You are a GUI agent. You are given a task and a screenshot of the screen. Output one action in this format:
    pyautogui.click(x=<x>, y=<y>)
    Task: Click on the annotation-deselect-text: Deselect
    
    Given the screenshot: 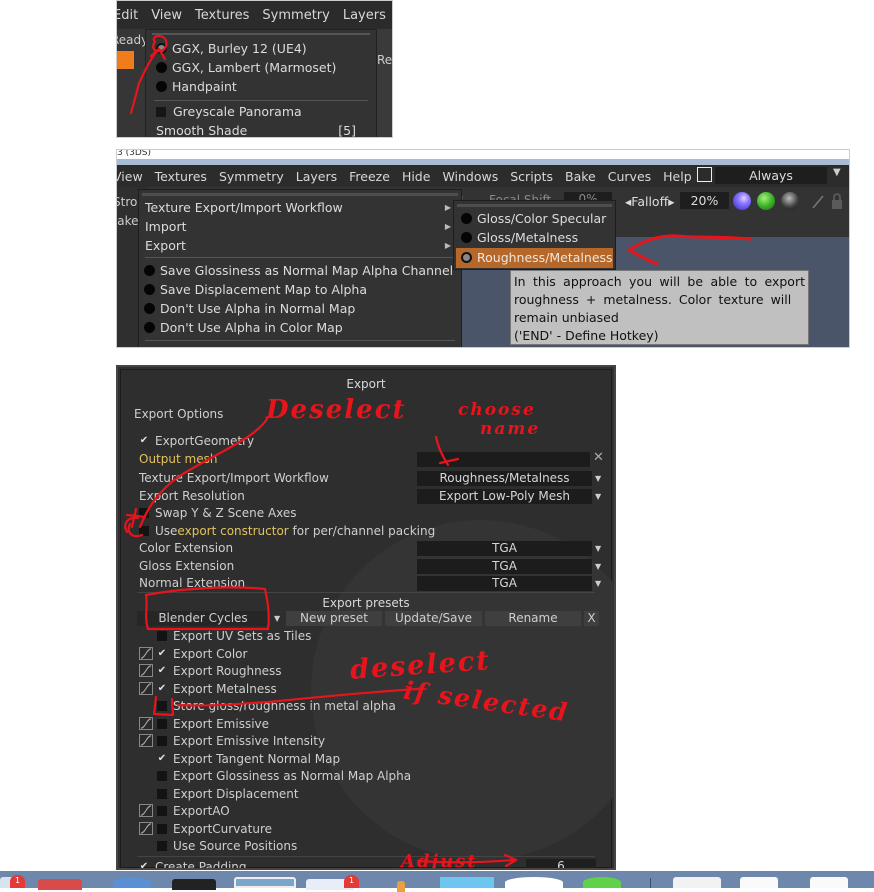 What is the action you would take?
    pyautogui.click(x=336, y=410)
    